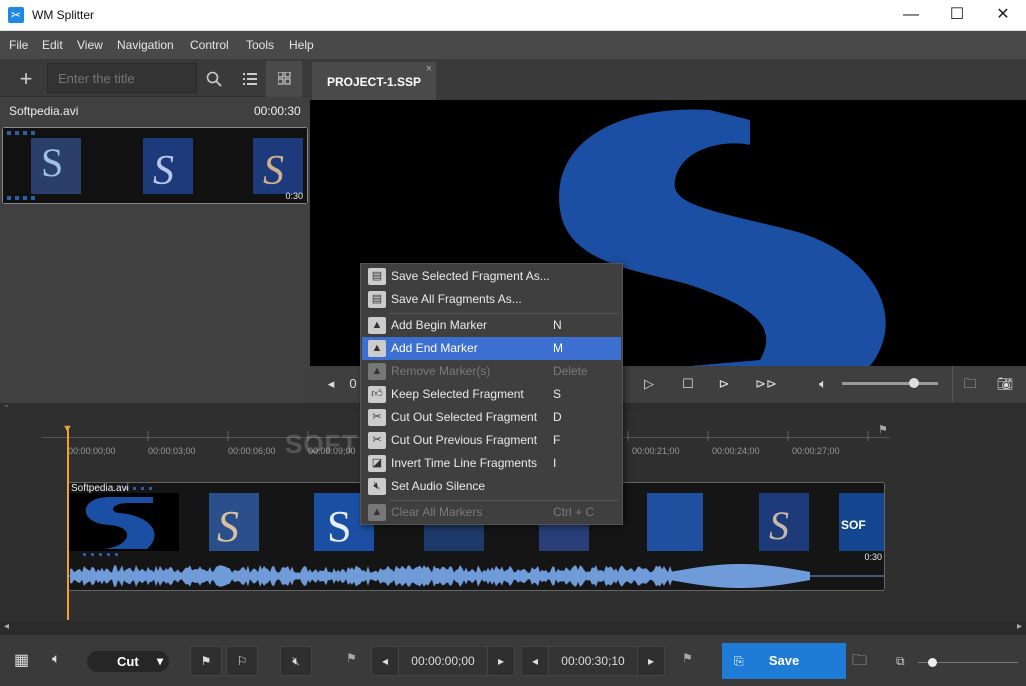  What do you see at coordinates (724, 384) in the screenshot?
I see `next-frame-button: ⊳` at bounding box center [724, 384].